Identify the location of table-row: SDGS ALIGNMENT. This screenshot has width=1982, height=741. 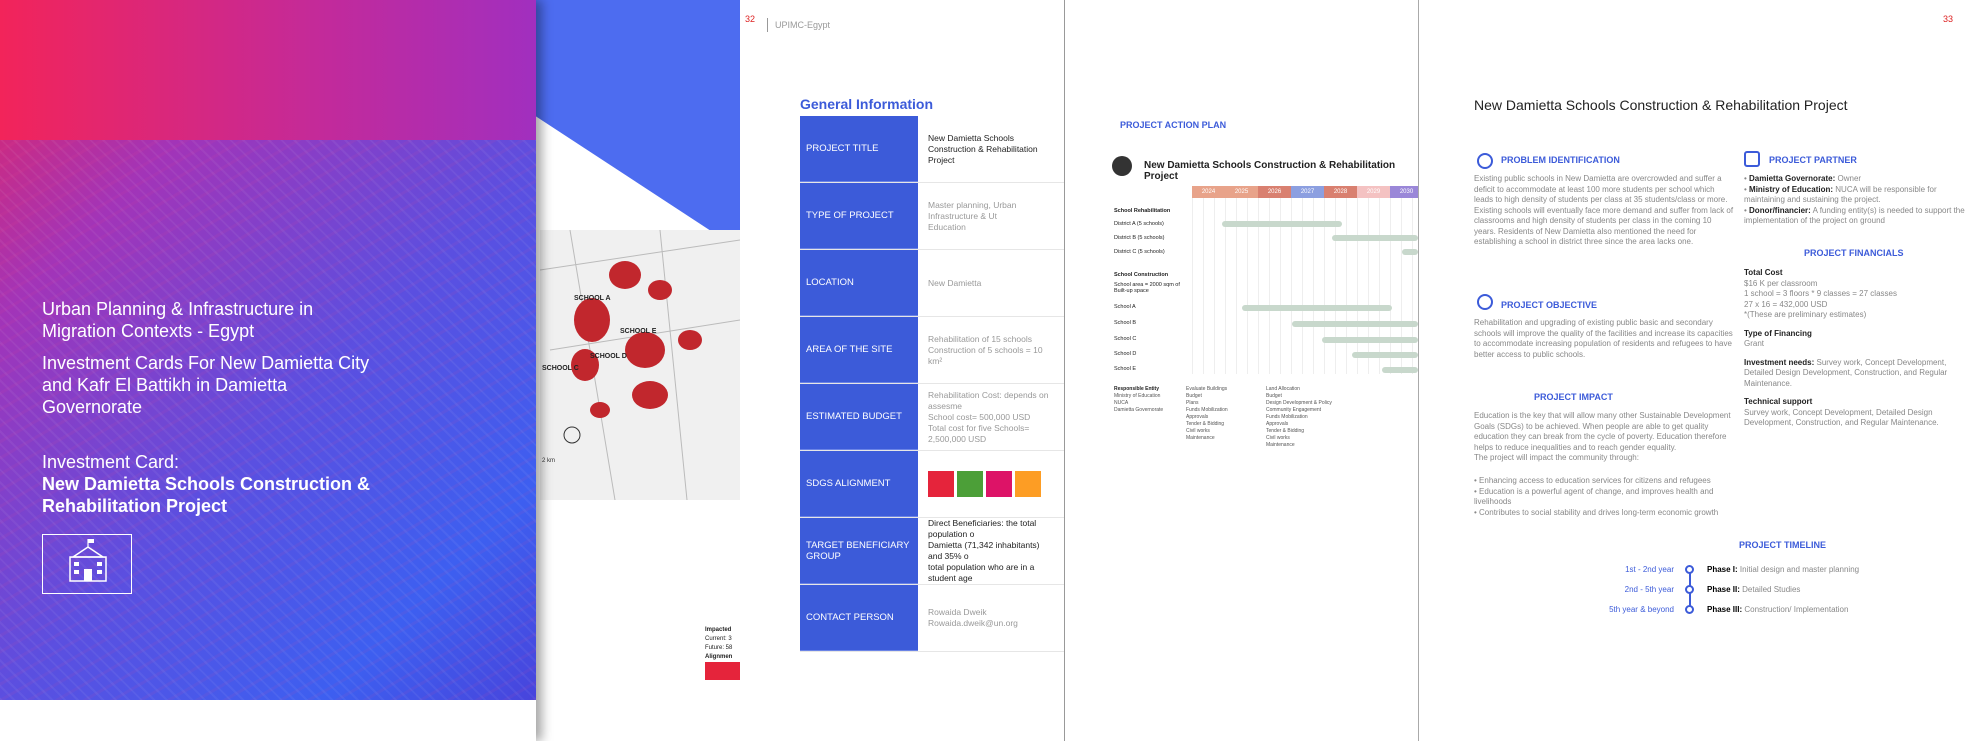
(932, 484).